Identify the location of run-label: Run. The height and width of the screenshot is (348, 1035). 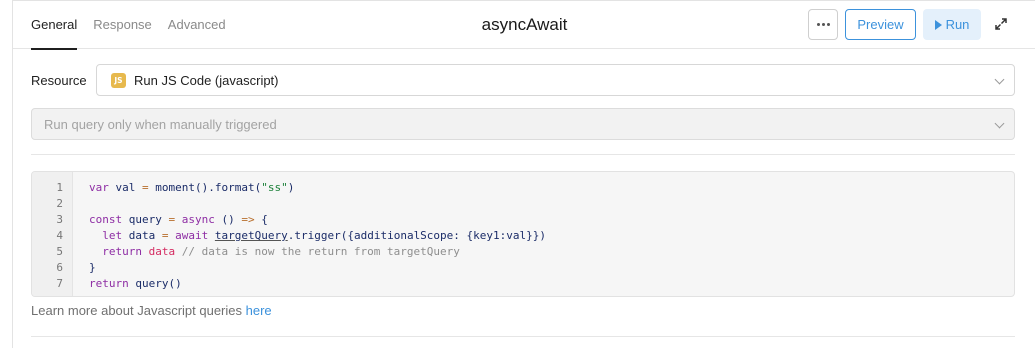
(957, 24).